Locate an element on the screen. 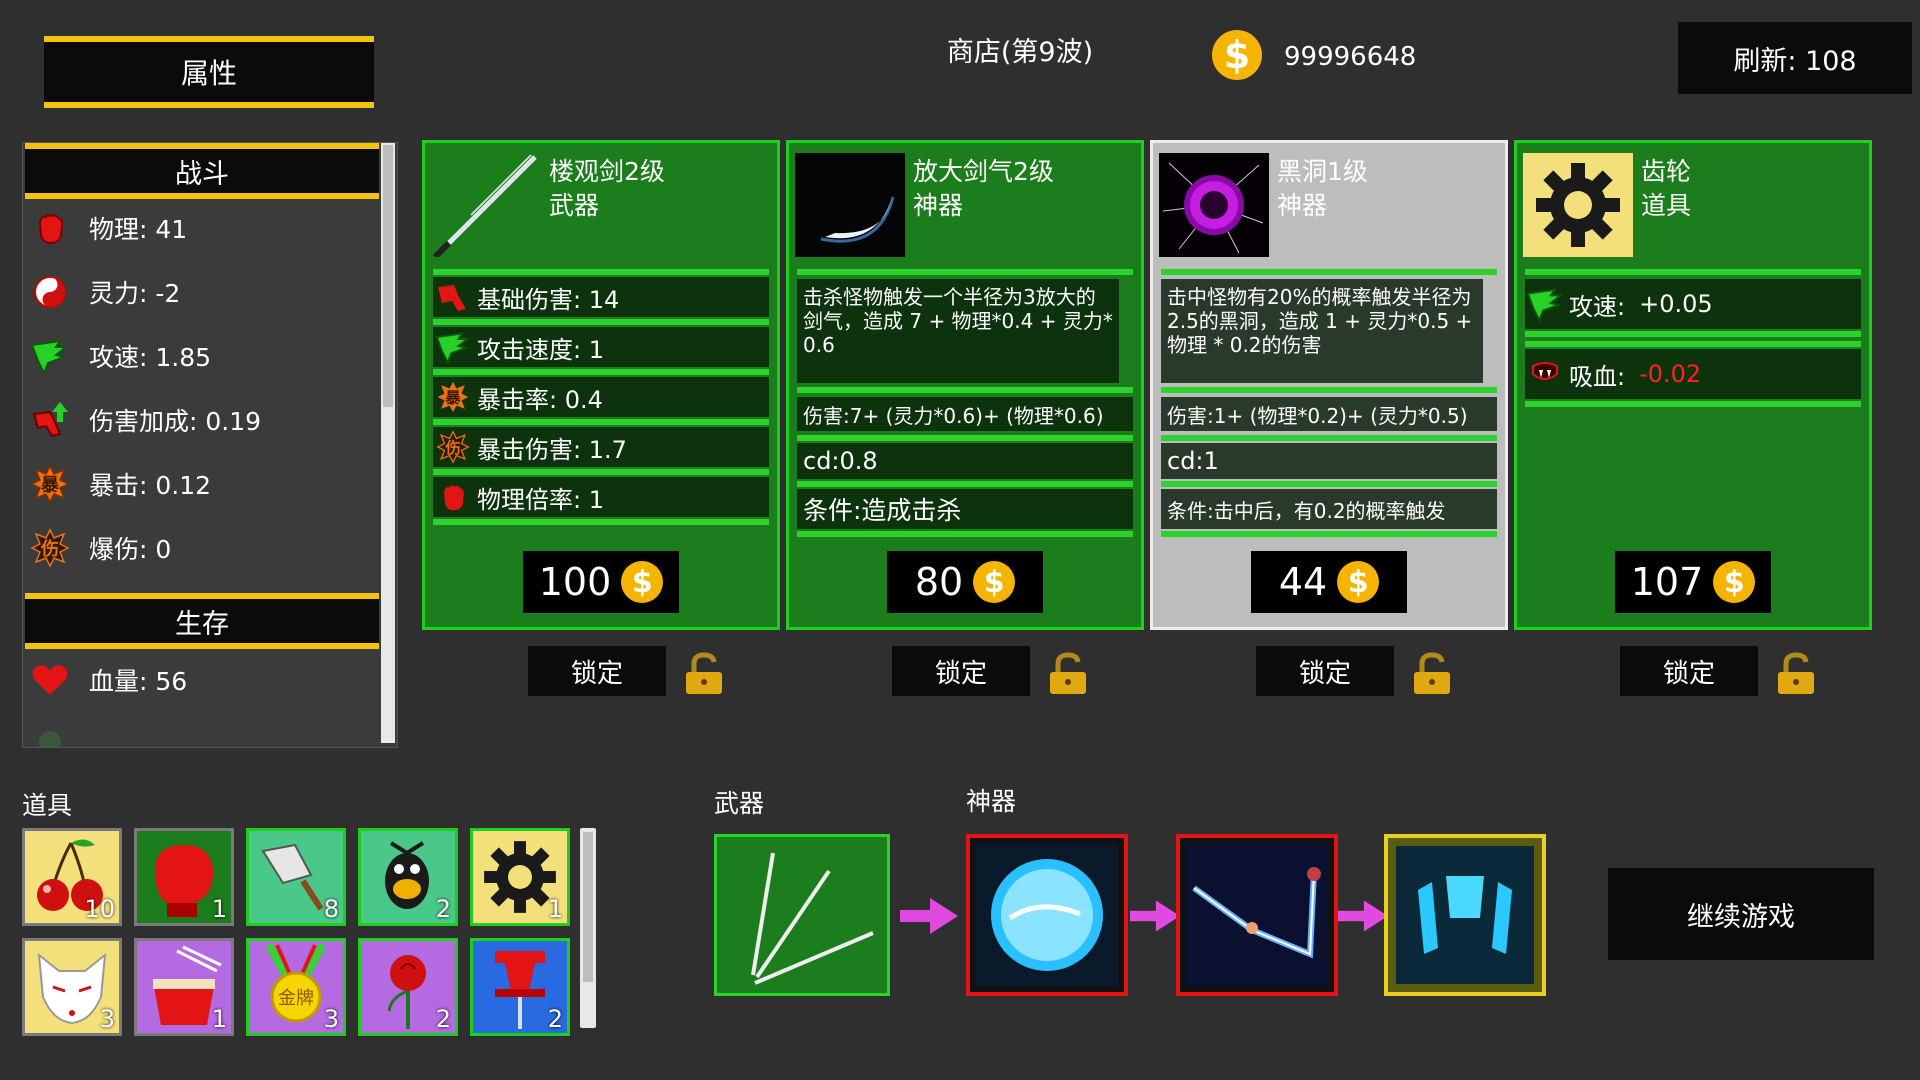 The height and width of the screenshot is (1080, 1920). card-attr-row: 攻击速度: 1 is located at coordinates (601, 347).